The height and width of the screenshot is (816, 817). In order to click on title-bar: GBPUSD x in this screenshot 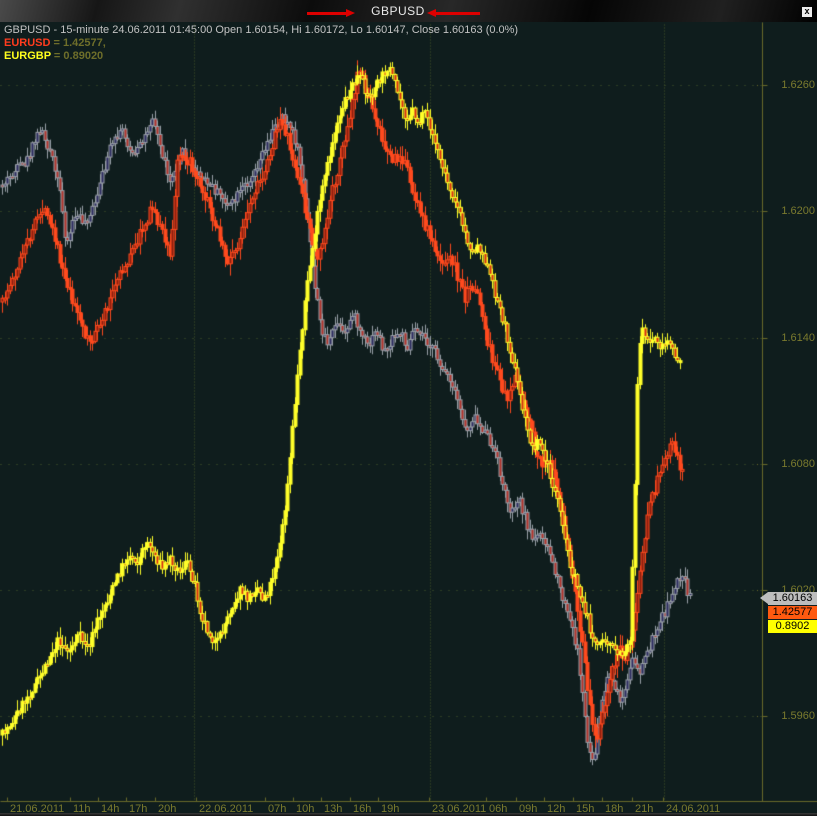, I will do `click(408, 11)`.